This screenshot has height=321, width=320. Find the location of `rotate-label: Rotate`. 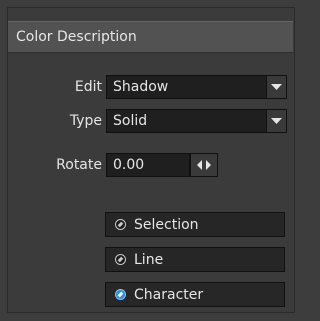

rotate-label: Rotate is located at coordinates (79, 165).